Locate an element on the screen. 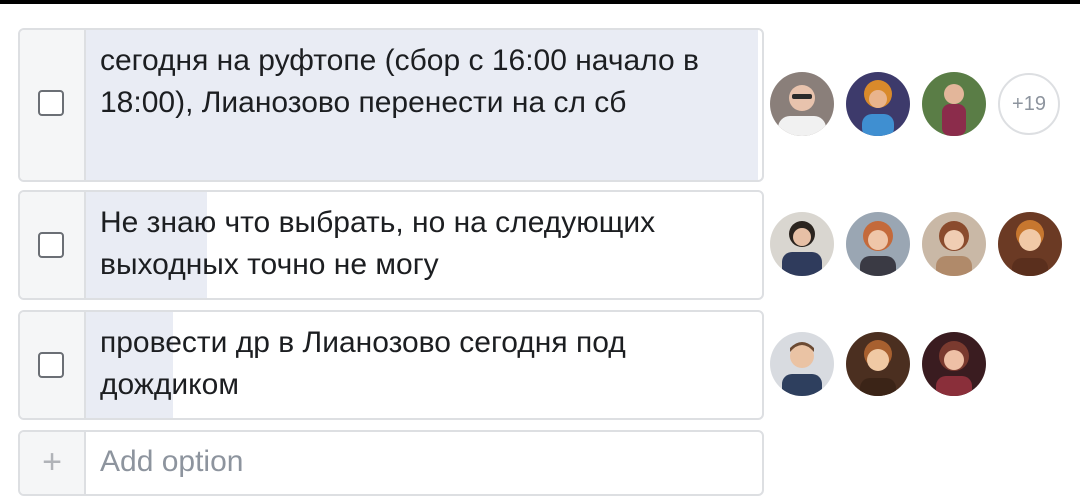 The width and height of the screenshot is (1080, 498). plus-column: + is located at coordinates (53, 463).